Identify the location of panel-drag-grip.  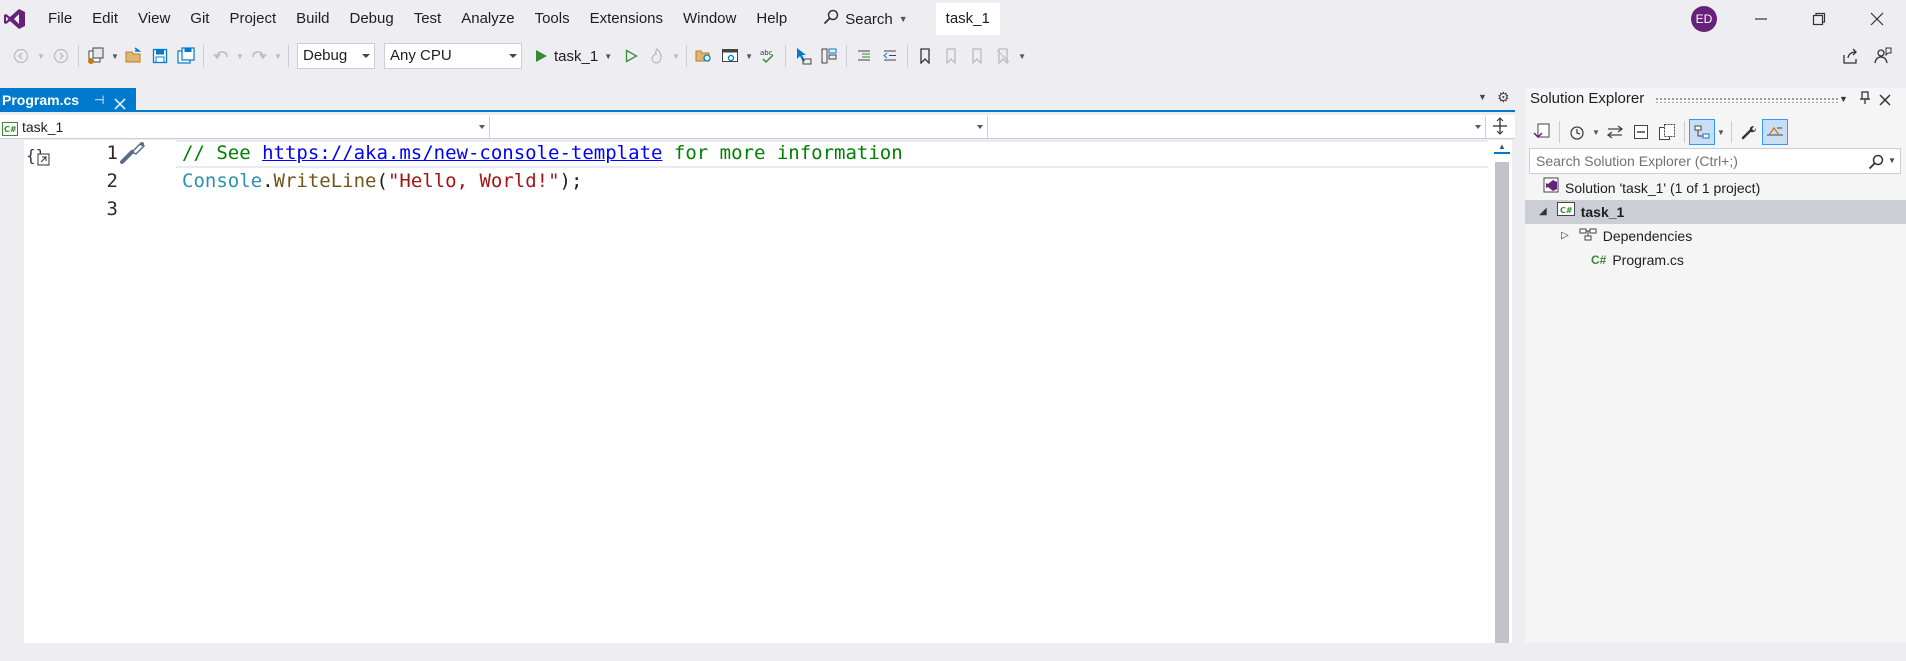
(1747, 100).